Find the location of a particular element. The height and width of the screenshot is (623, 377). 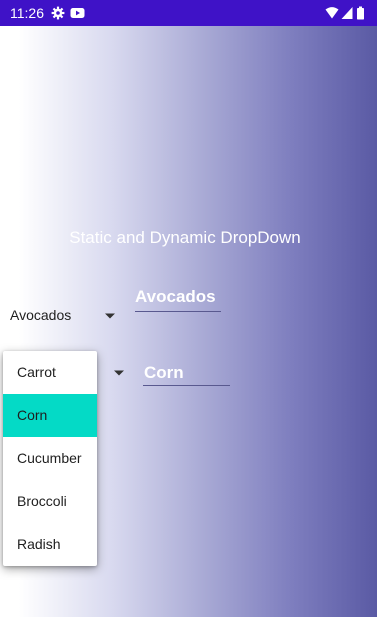

dropdown-option-carrot: Carrot is located at coordinates (50, 372).